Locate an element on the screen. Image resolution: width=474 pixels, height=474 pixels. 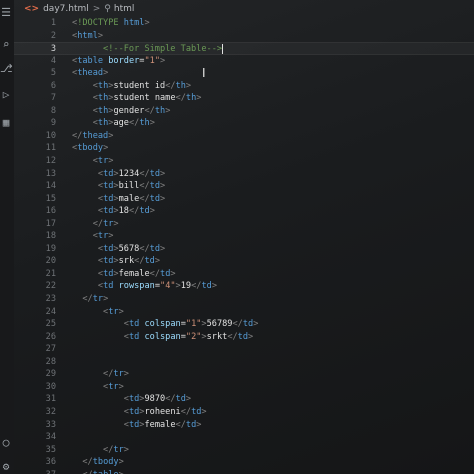
code-line: 37 </table> is located at coordinates (244, 471).